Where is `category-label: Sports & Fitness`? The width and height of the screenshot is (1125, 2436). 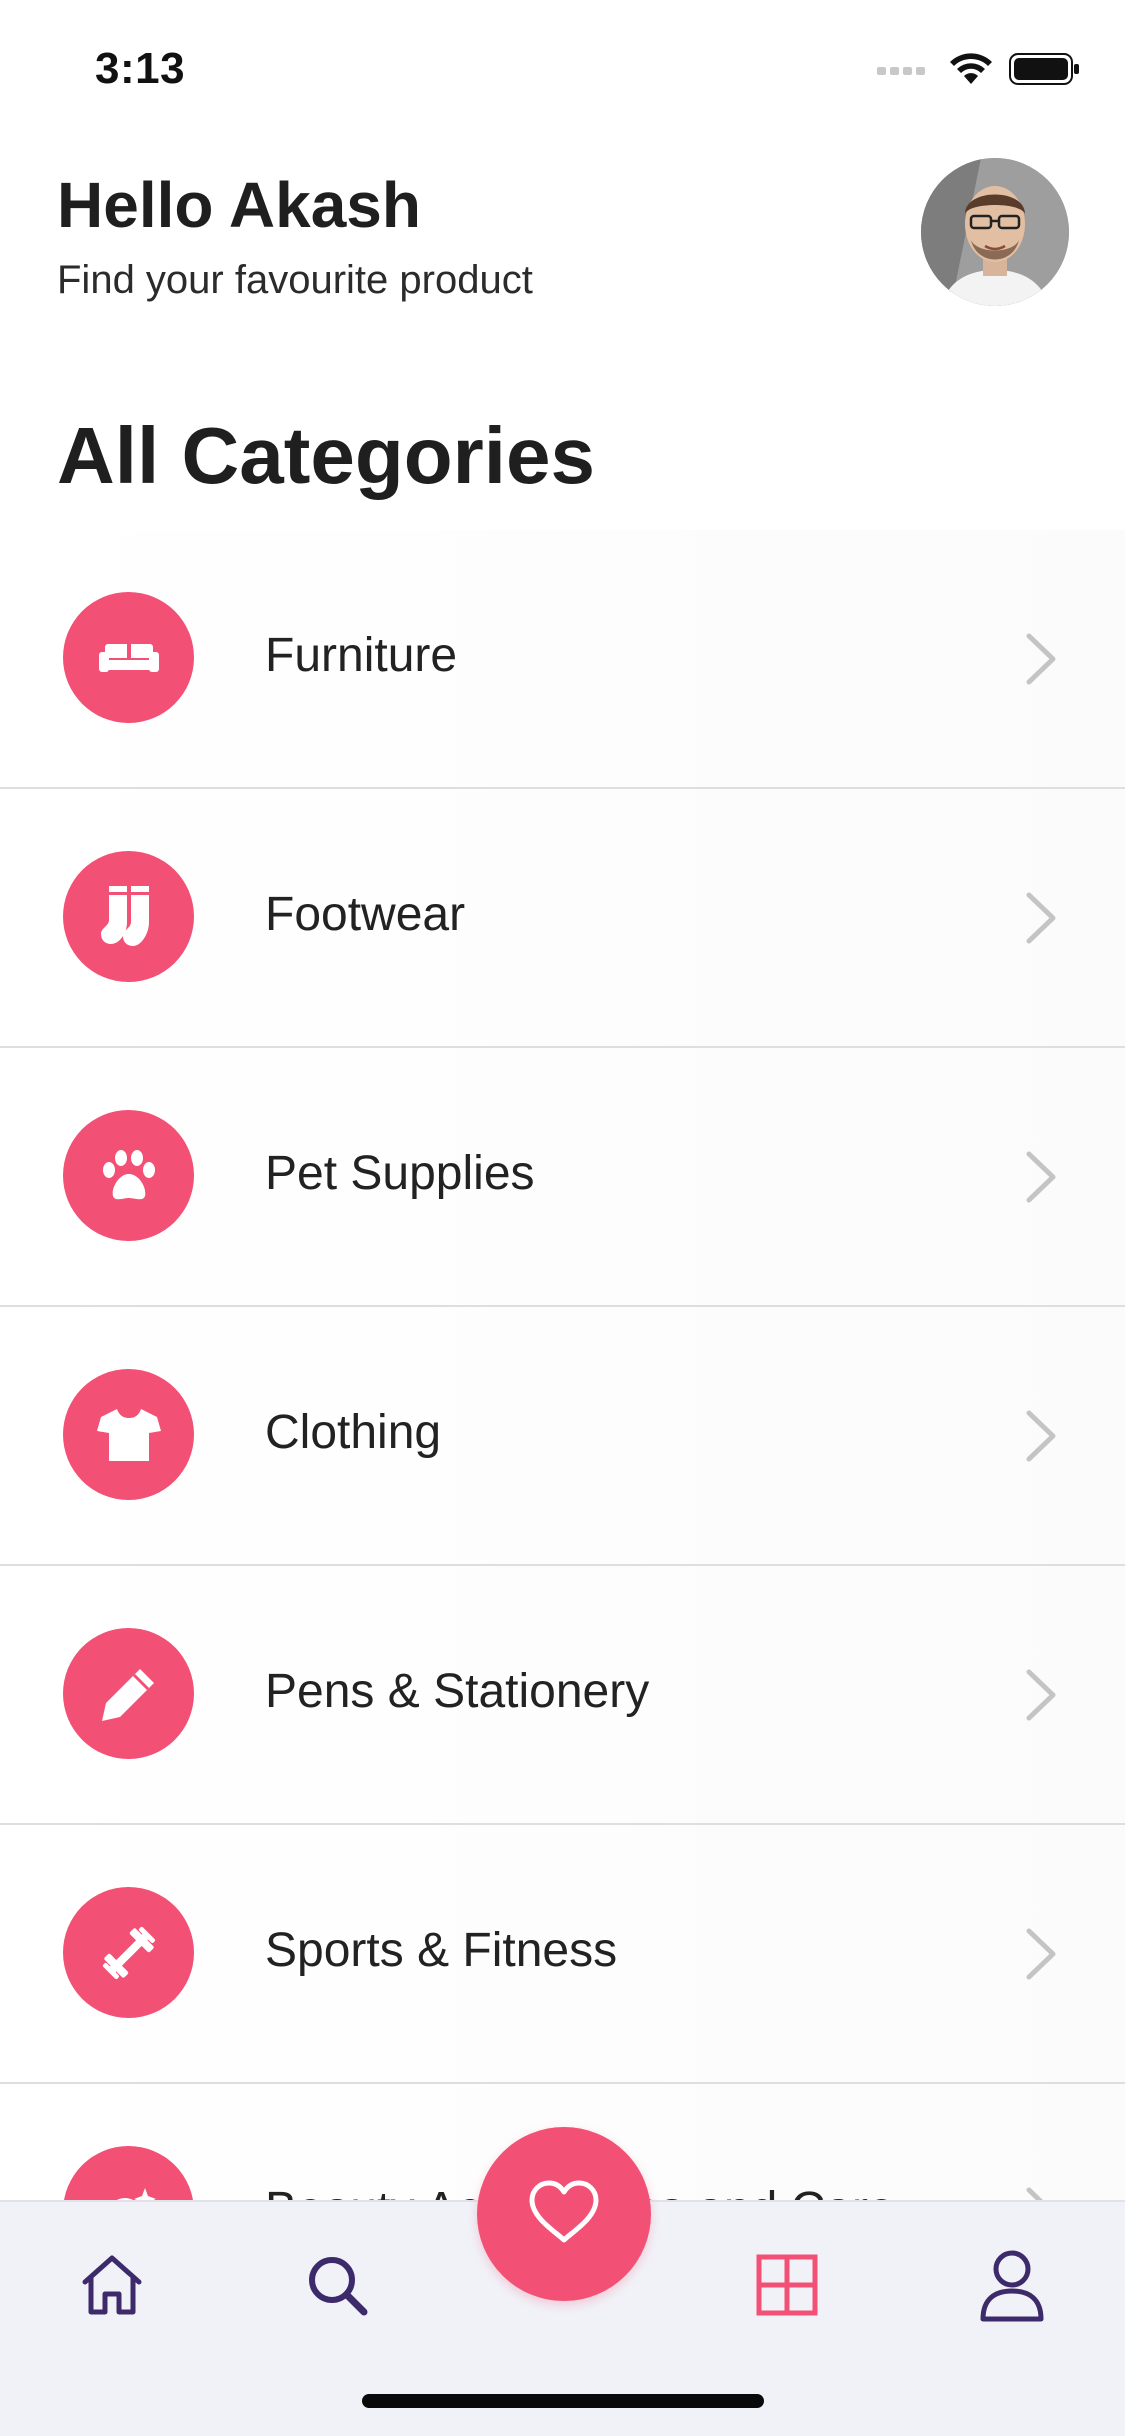 category-label: Sports & Fitness is located at coordinates (441, 1950).